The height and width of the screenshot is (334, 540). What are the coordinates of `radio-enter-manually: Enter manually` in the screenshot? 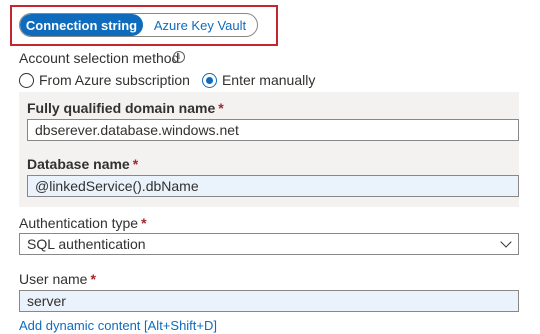 It's located at (258, 80).